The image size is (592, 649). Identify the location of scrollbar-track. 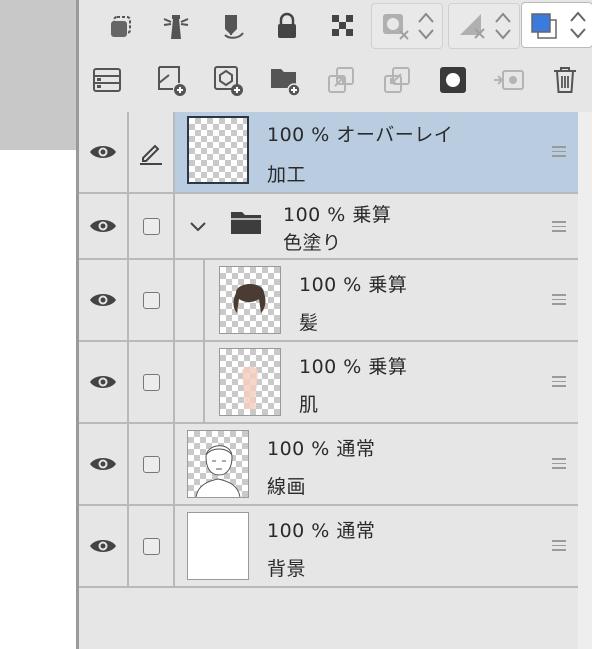
(585, 380).